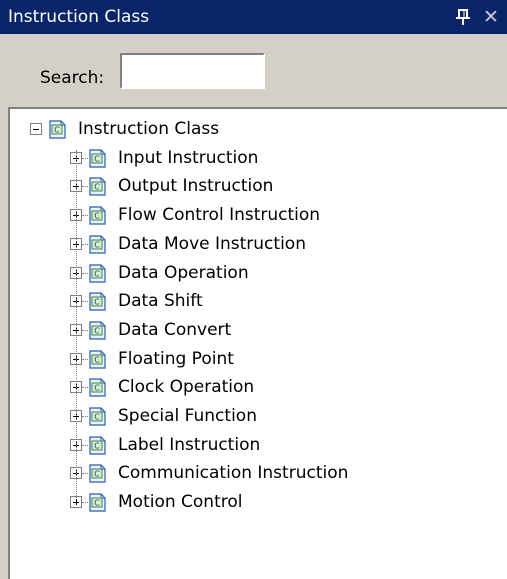 The image size is (507, 579). What do you see at coordinates (79, 17) in the screenshot?
I see `panel-title: Instruction Class` at bounding box center [79, 17].